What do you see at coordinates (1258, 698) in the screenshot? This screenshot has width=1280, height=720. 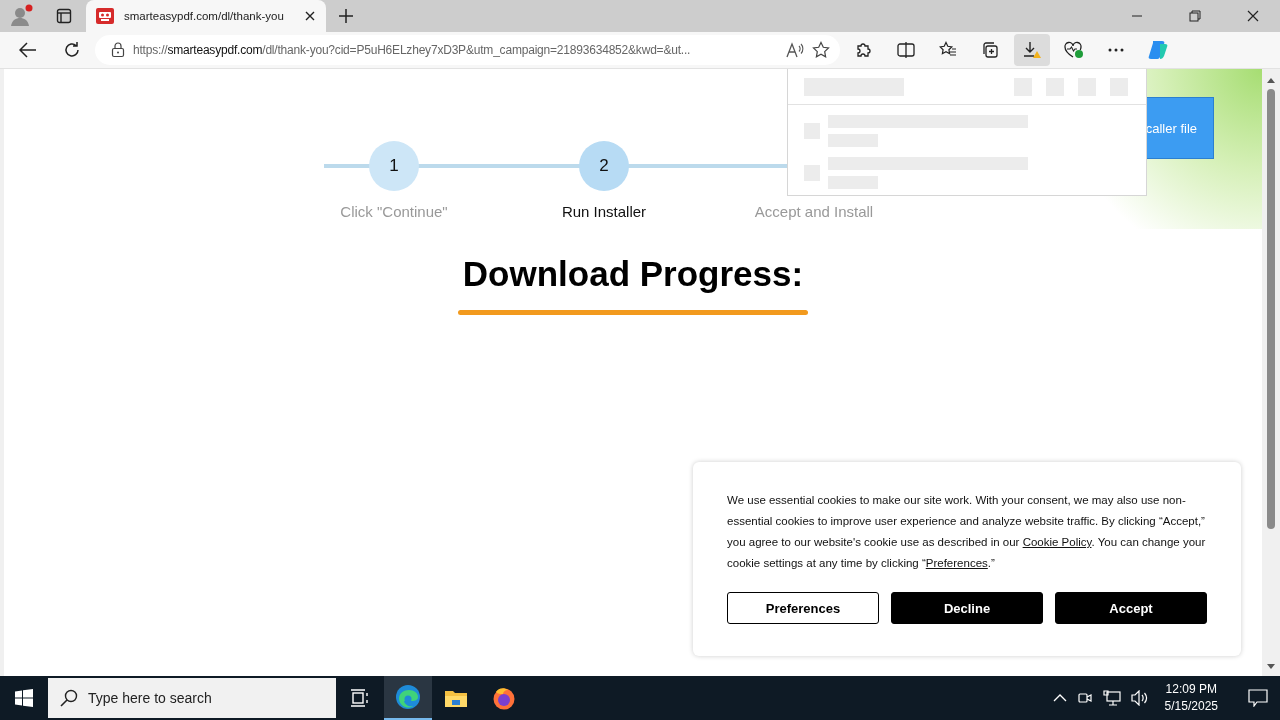 I see `notification-icon` at bounding box center [1258, 698].